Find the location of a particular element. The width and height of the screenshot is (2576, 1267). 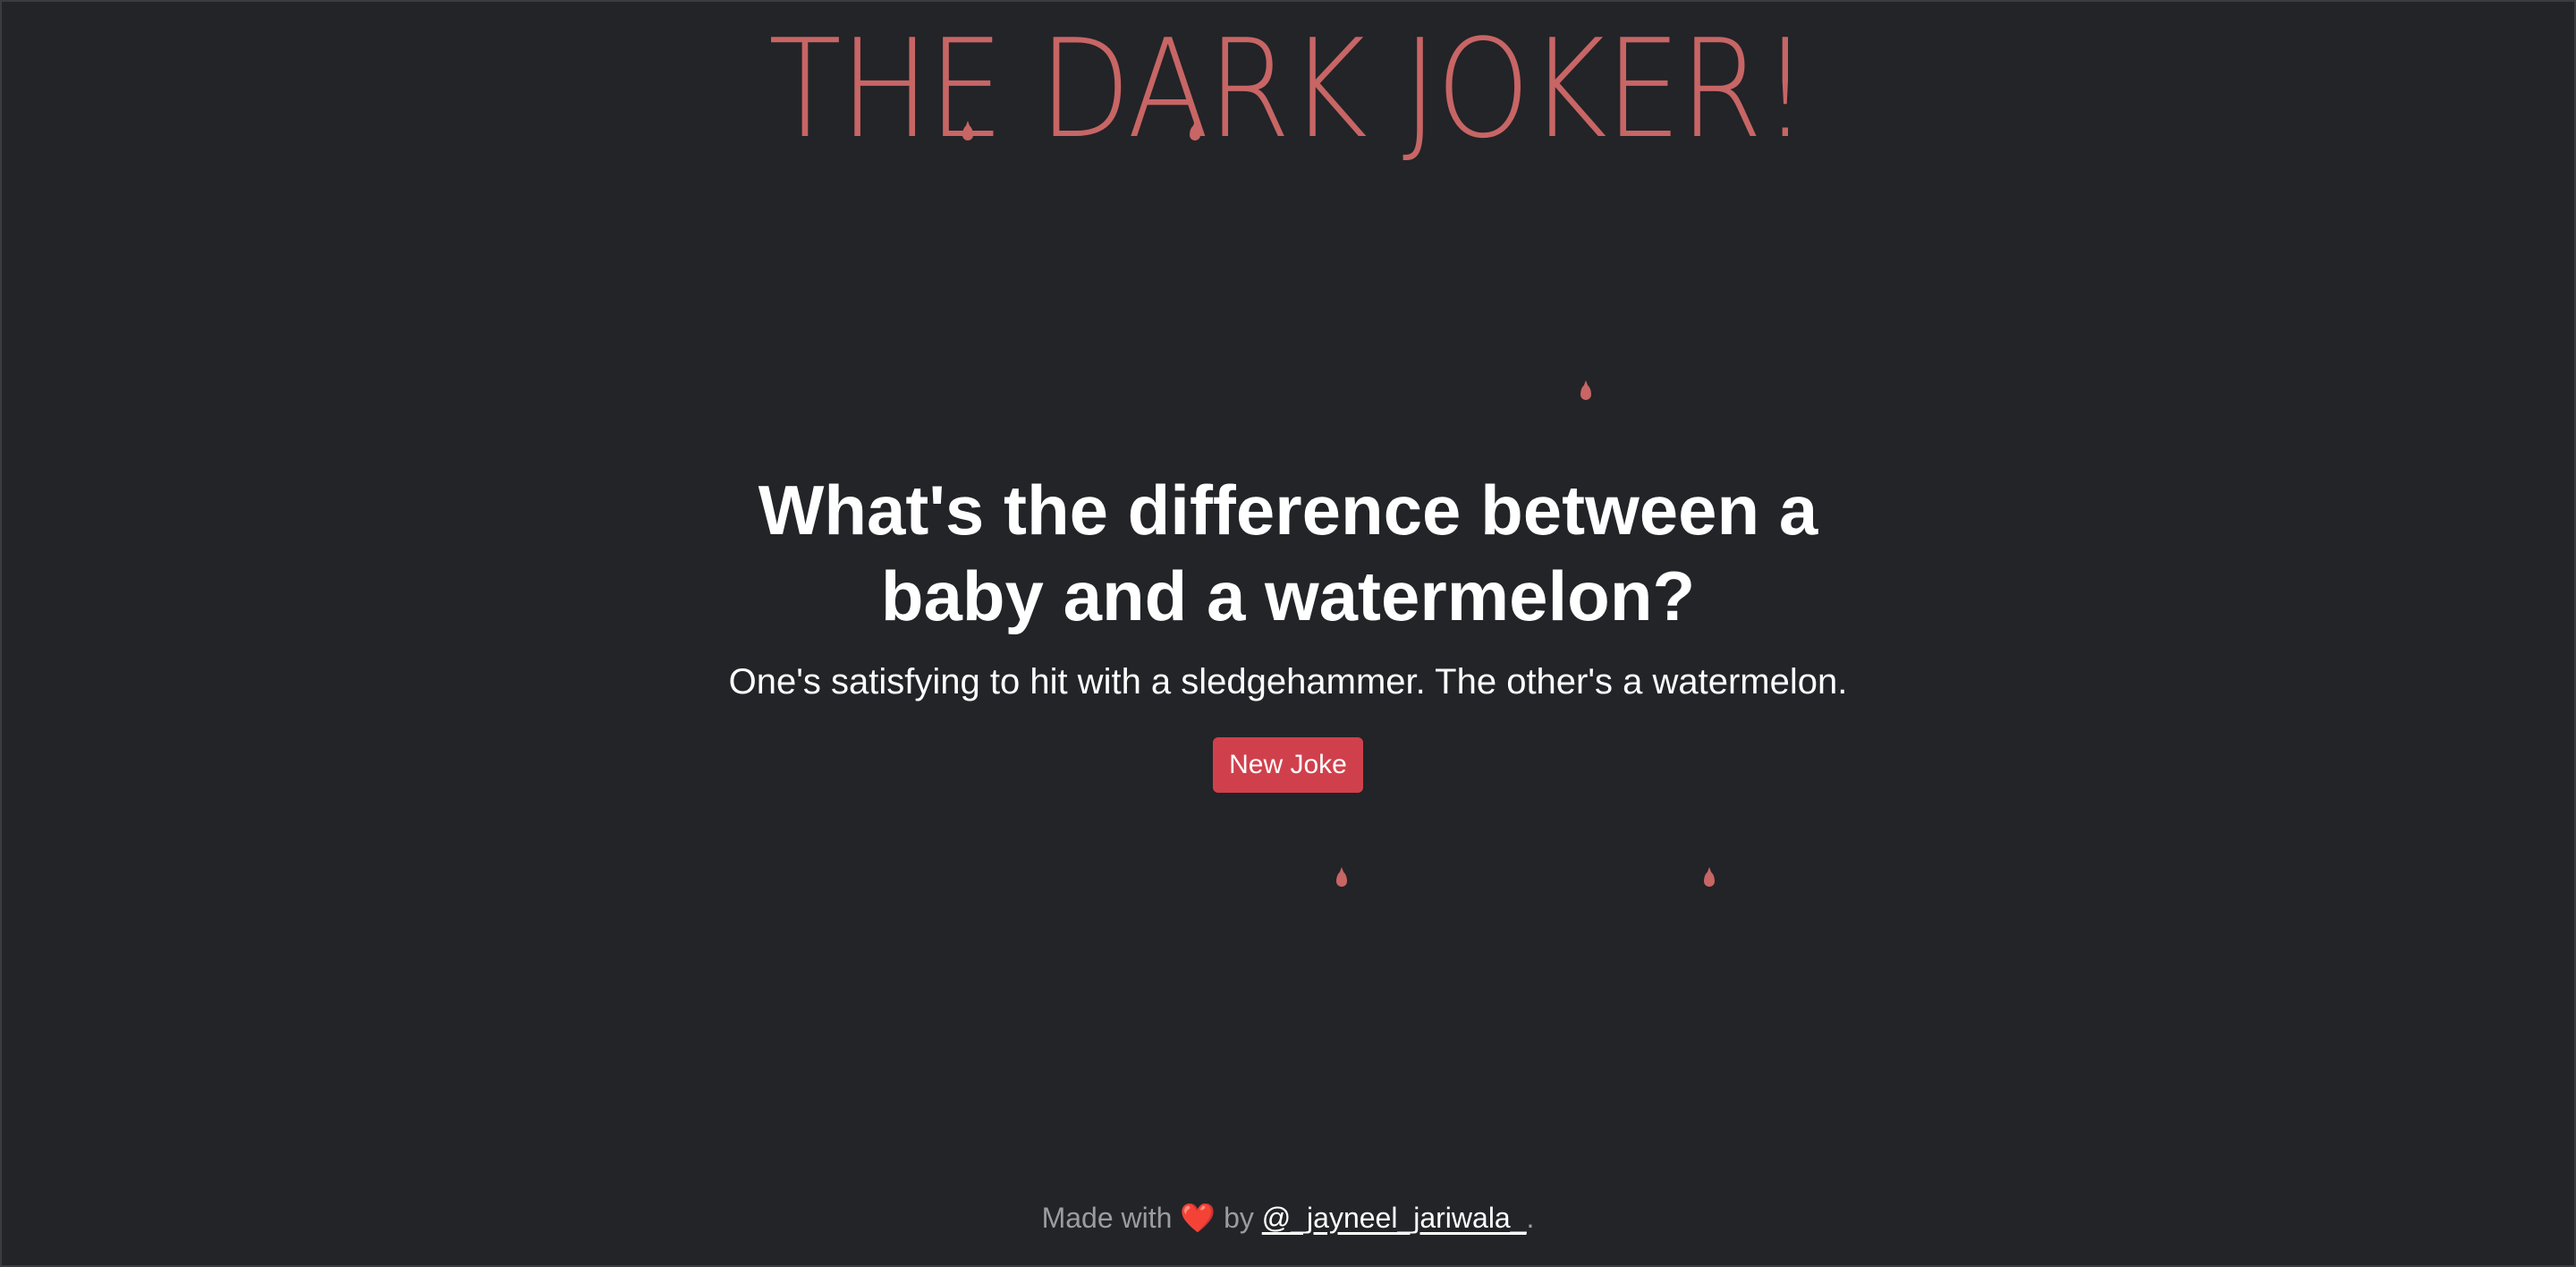

footer: Made with ❤️ by @_jayneel_jariwala_. is located at coordinates (1288, 1218).